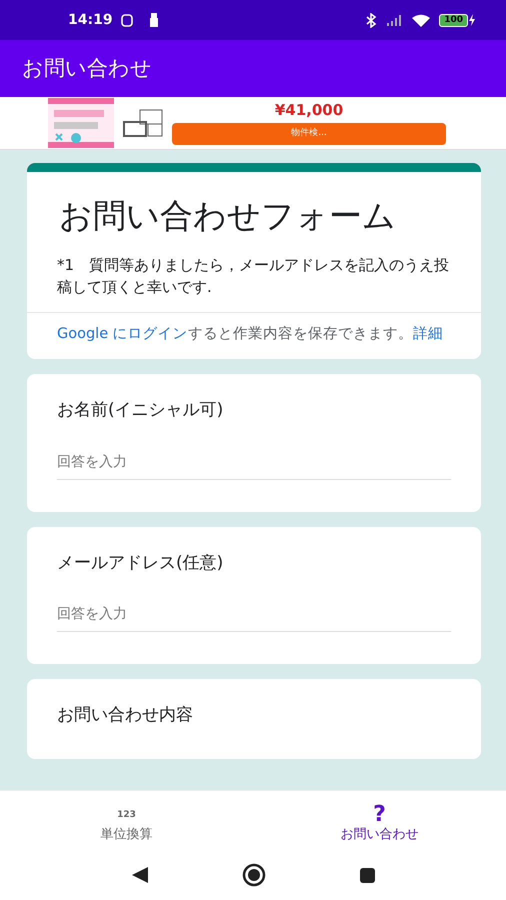 This screenshot has height=900, width=506. I want to click on form-description: *1 質問等ありましたら，メールアドレスを記入のうえ投稿して頂くと幸いです., so click(253, 276).